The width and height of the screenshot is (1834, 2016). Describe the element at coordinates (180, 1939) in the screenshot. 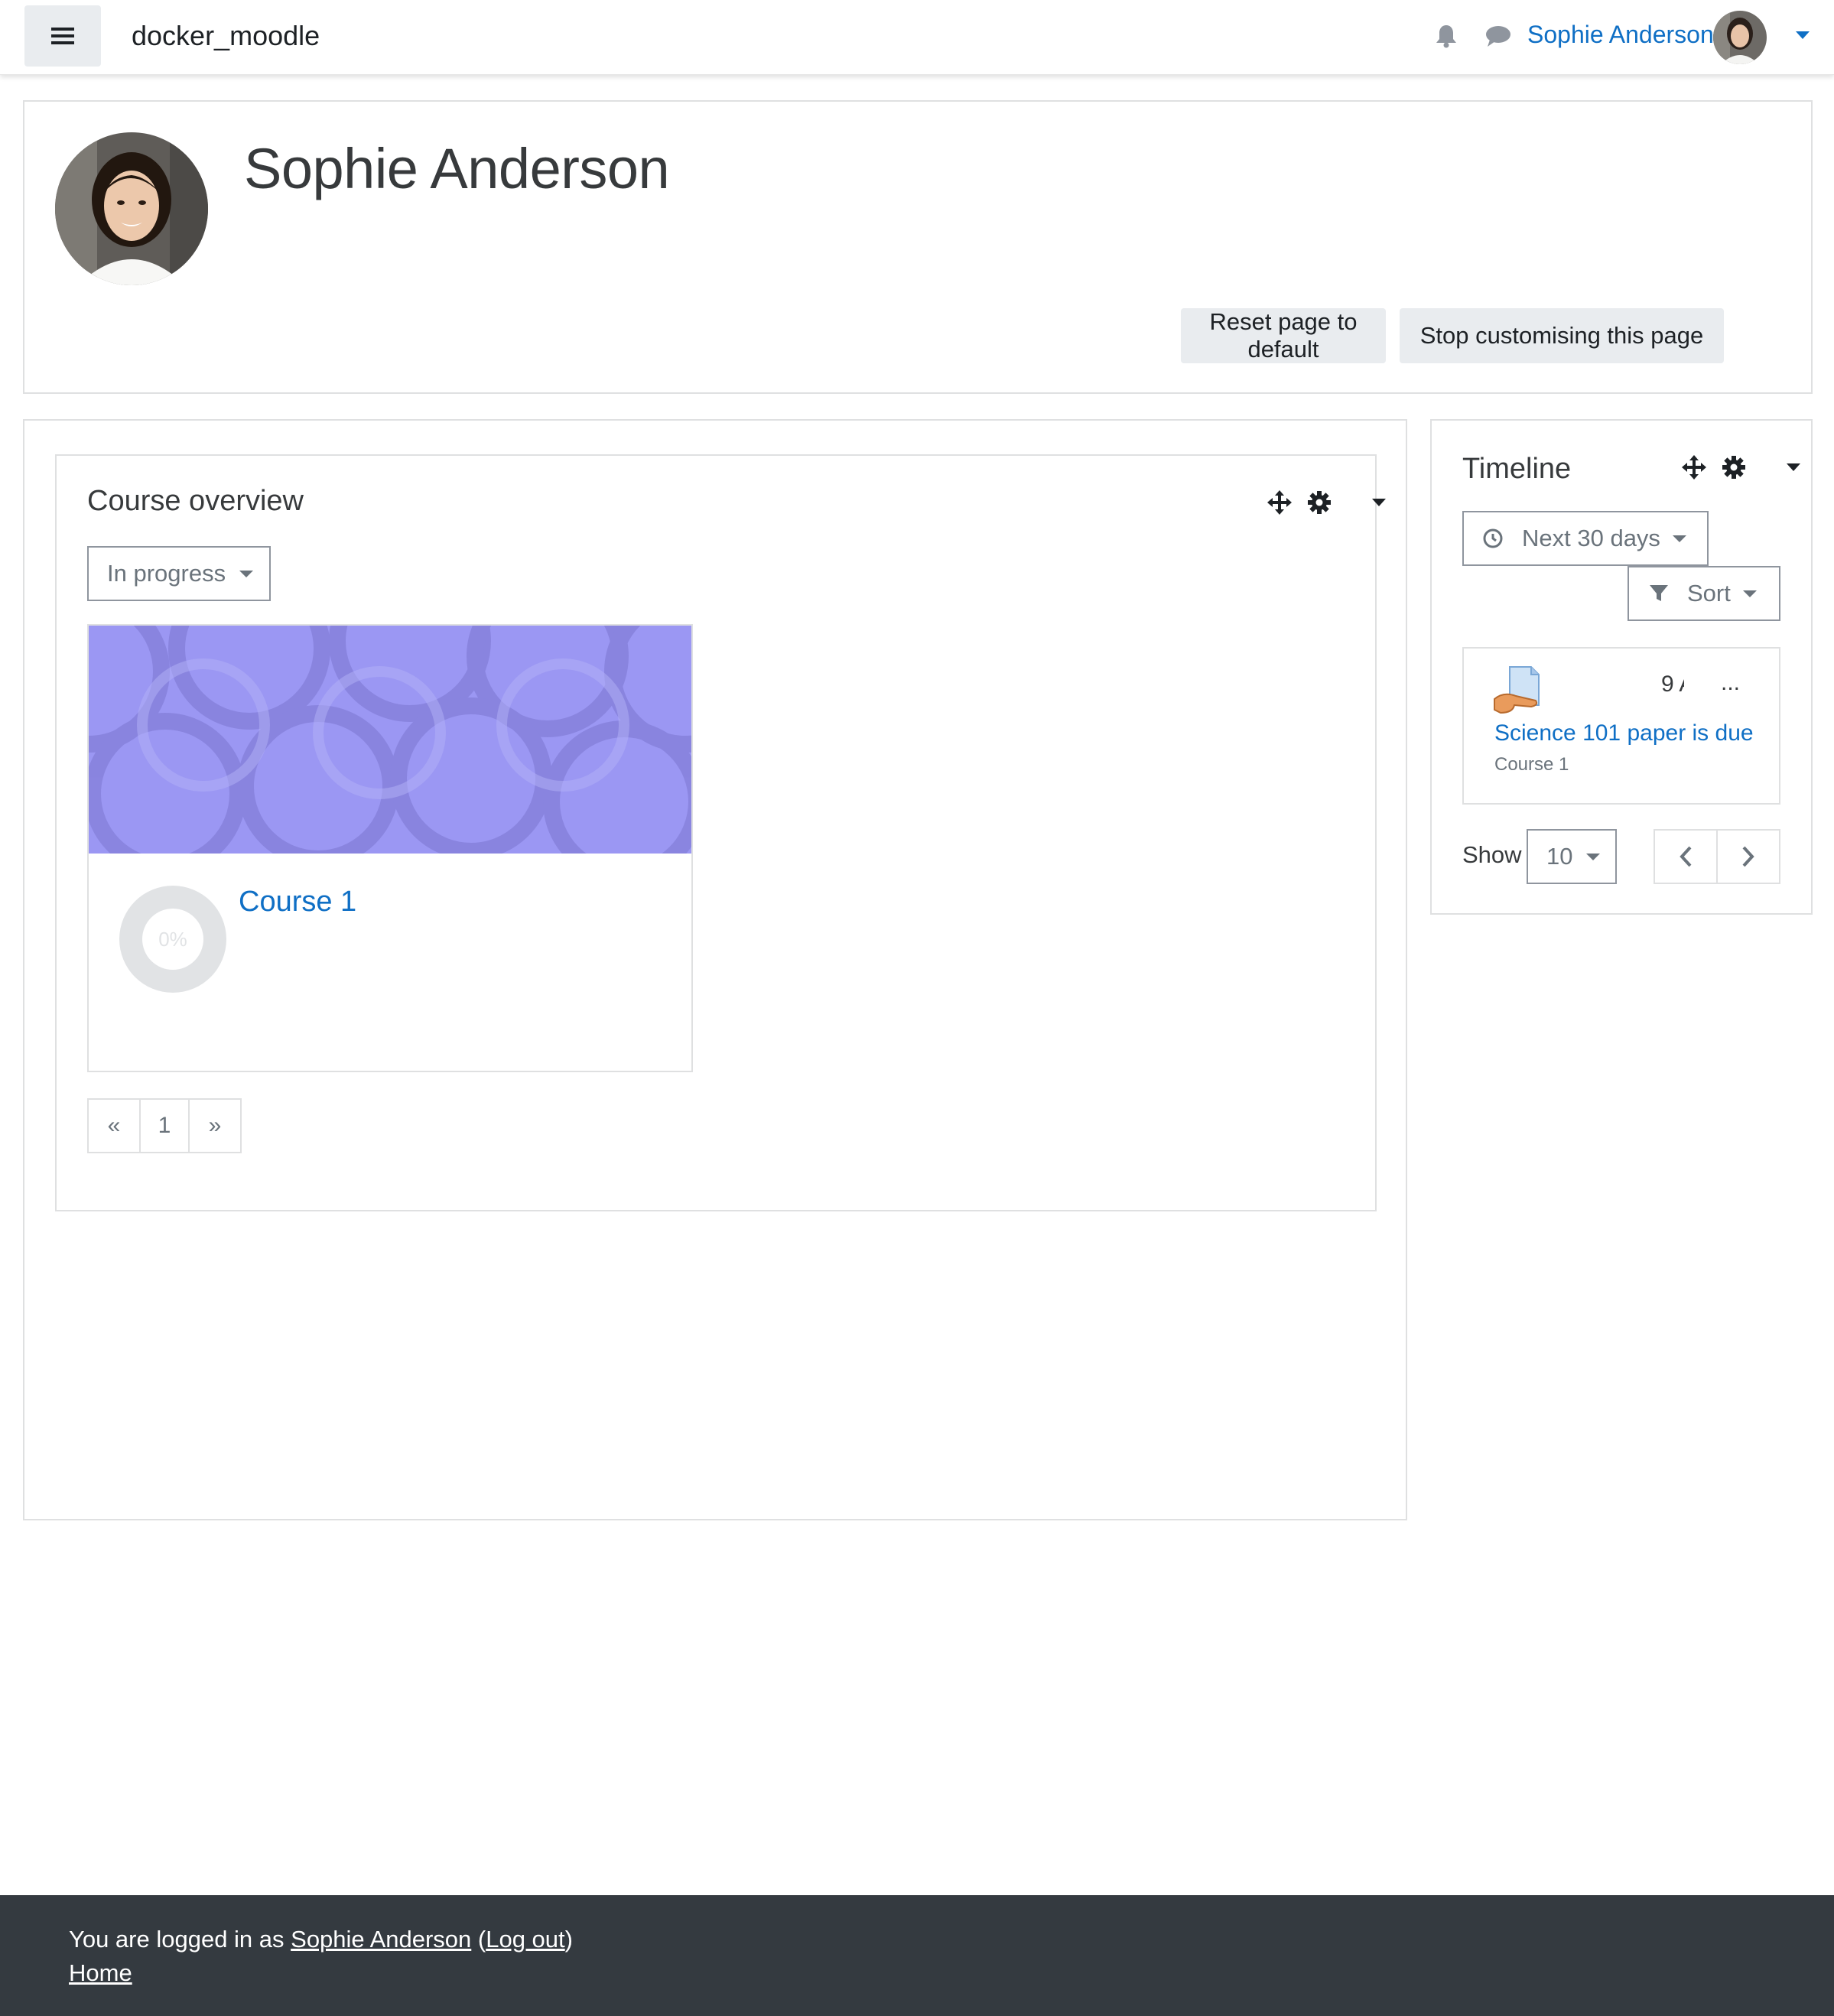

I see `login-info-prefix: You are logged in as` at that location.